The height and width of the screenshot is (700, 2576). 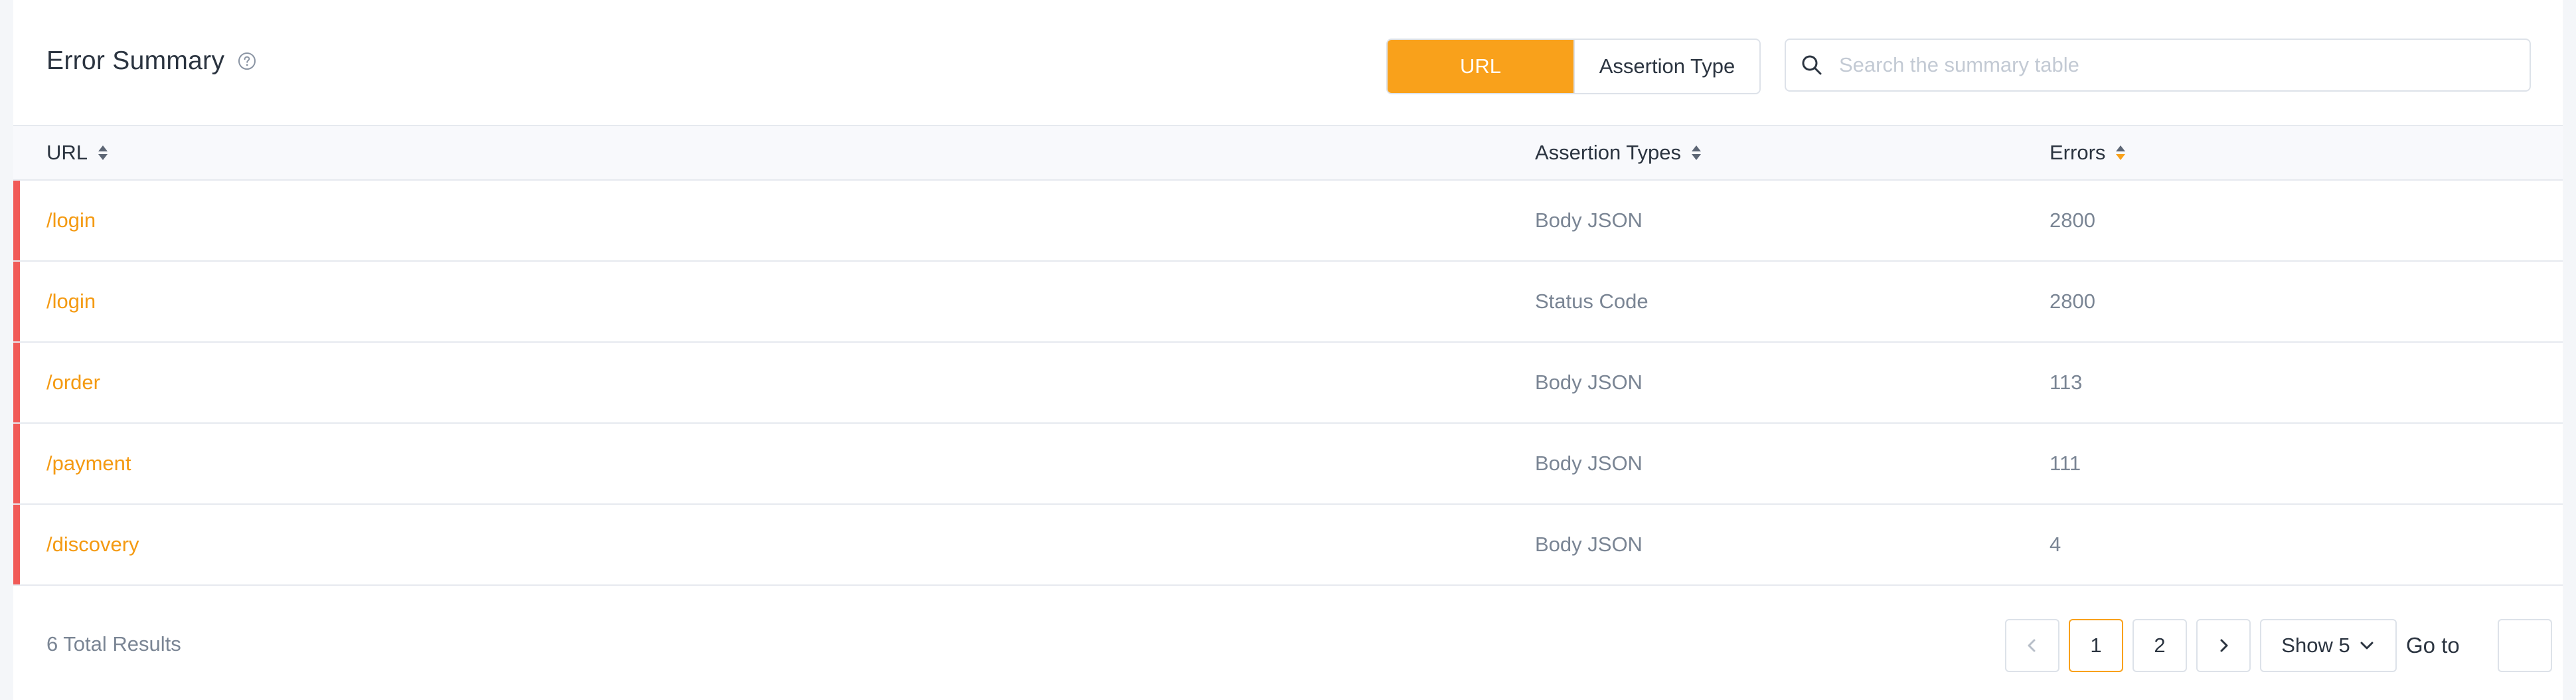 What do you see at coordinates (2065, 464) in the screenshot?
I see `error-count-cell: 111` at bounding box center [2065, 464].